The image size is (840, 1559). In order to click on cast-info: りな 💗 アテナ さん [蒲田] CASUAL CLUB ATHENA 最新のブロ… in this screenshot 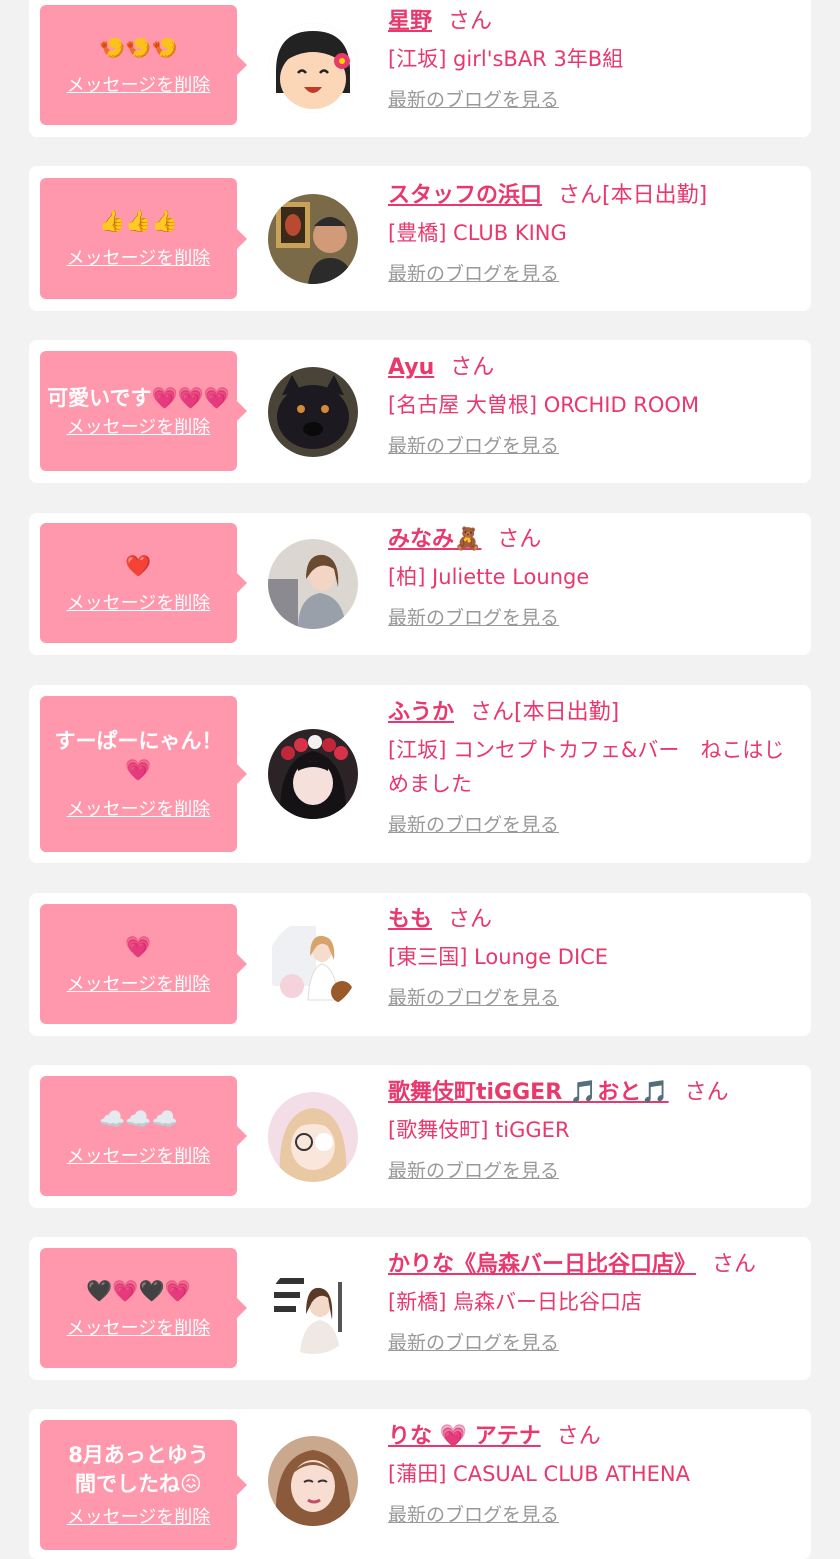, I will do `click(591, 1475)`.